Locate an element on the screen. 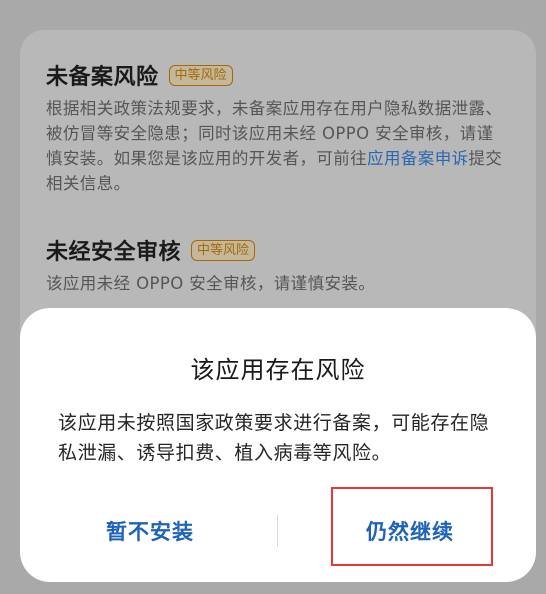 Image resolution: width=546 pixels, height=594 pixels. dialog-title: 该应用存在风险 is located at coordinates (278, 370).